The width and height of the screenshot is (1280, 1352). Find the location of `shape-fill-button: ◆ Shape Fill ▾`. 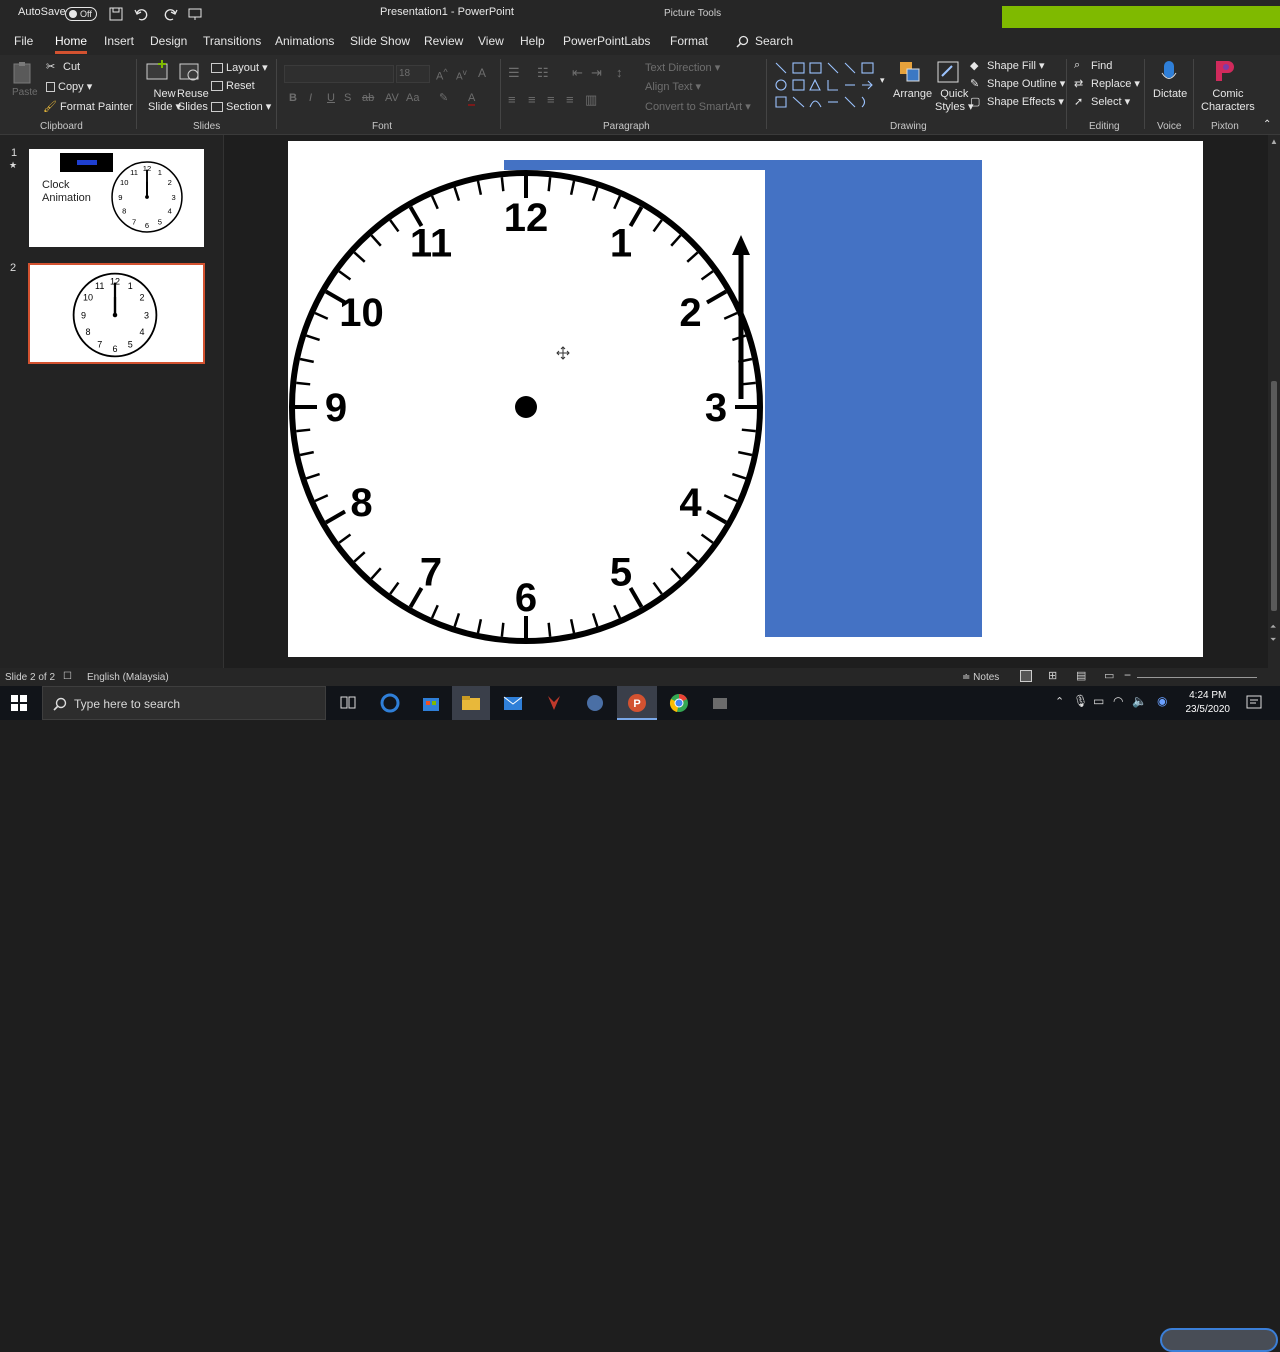

shape-fill-button: ◆ Shape Fill ▾ is located at coordinates (1007, 66).